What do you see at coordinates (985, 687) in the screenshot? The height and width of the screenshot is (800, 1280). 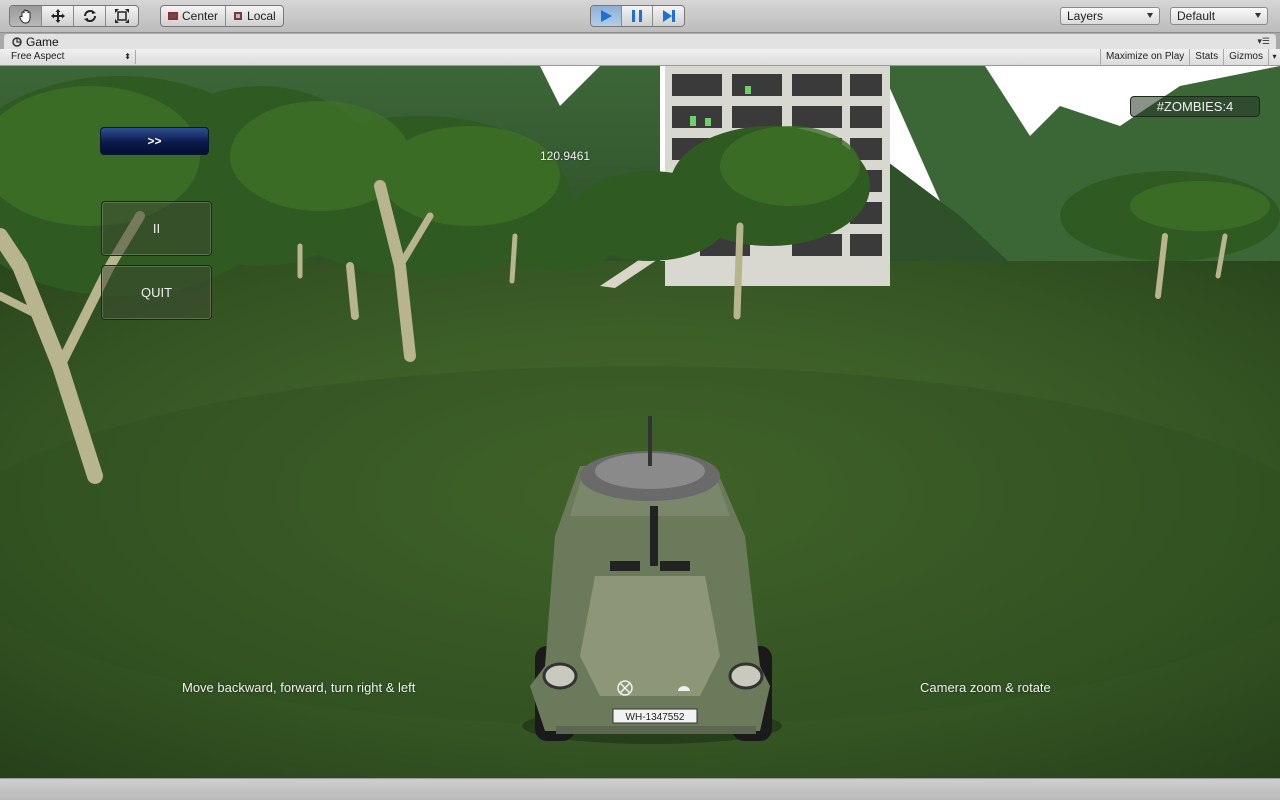 I see `camera-hint: Camera zoom & rotate` at bounding box center [985, 687].